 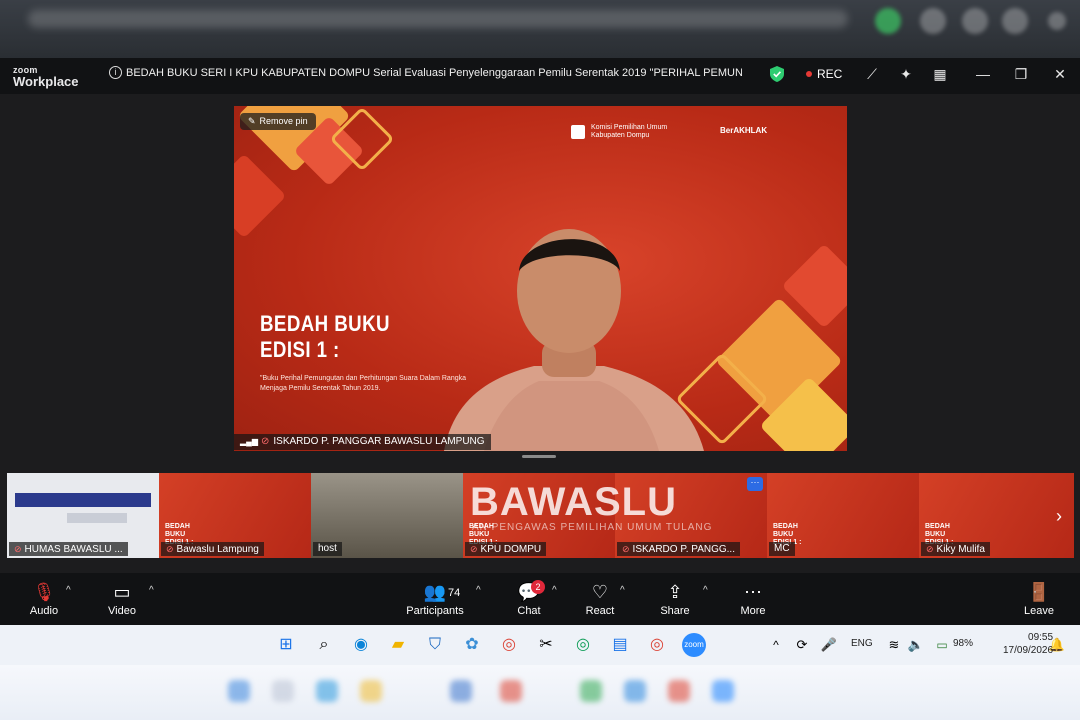 I want to click on bawaslu-watermark-sub: AN PENGAWAS PEMILIHAN UMUM TULANG, so click(x=592, y=527).